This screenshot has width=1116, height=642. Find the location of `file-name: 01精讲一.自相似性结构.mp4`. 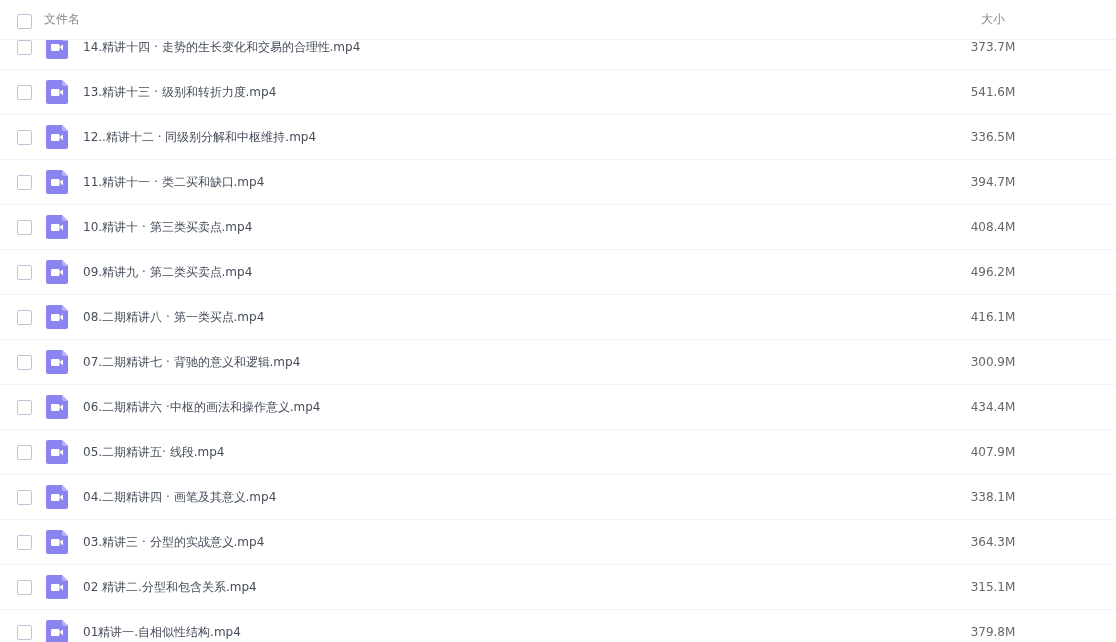

file-name: 01精讲一.自相似性结构.mp4 is located at coordinates (162, 632).